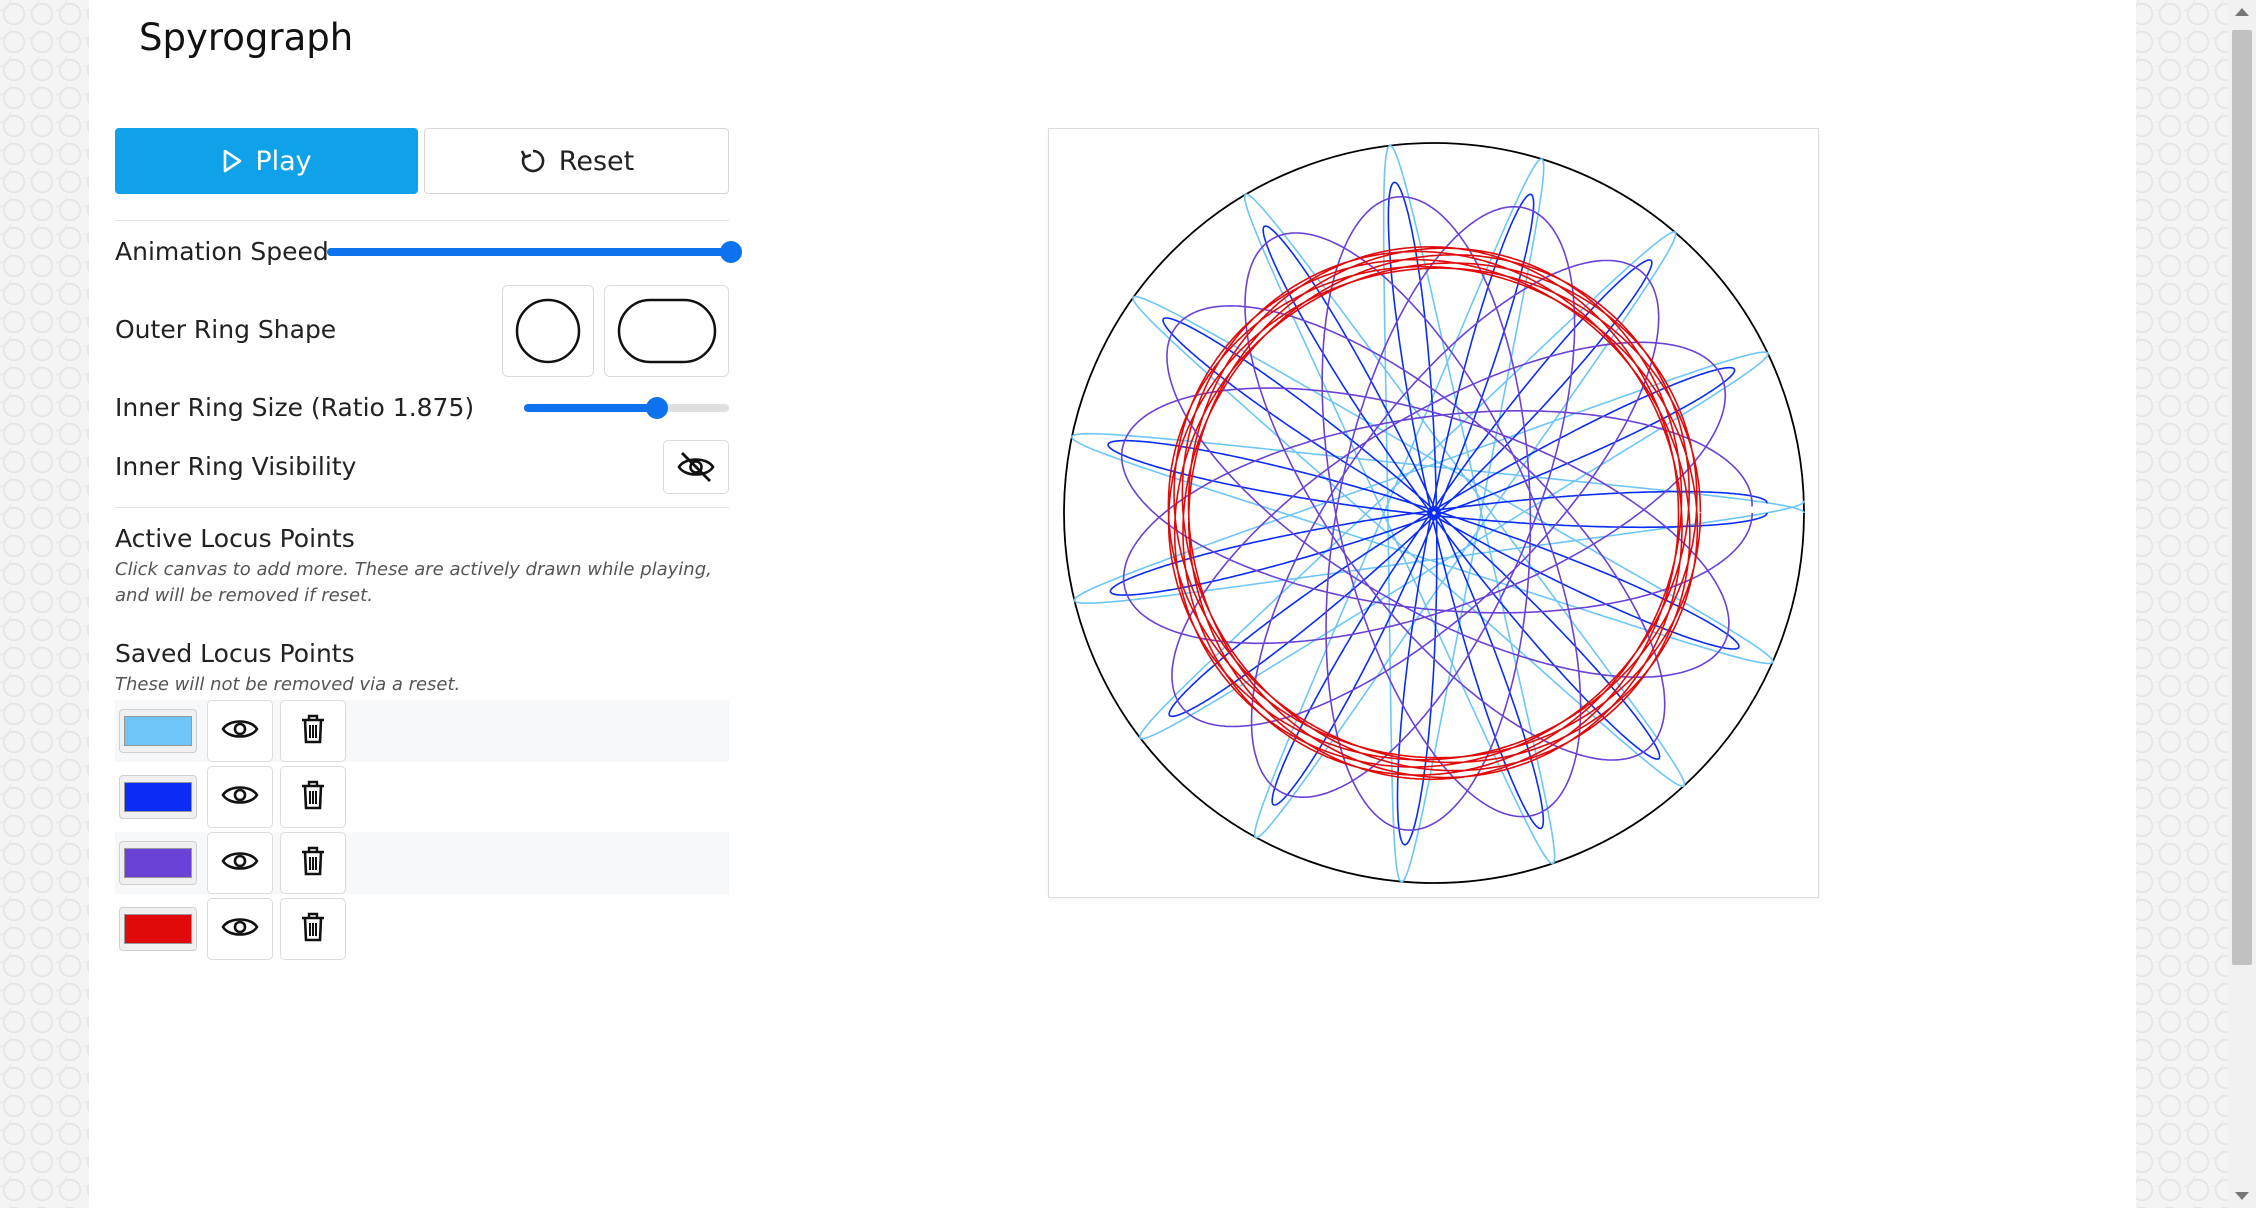  I want to click on scrollbar-thumb, so click(2242, 497).